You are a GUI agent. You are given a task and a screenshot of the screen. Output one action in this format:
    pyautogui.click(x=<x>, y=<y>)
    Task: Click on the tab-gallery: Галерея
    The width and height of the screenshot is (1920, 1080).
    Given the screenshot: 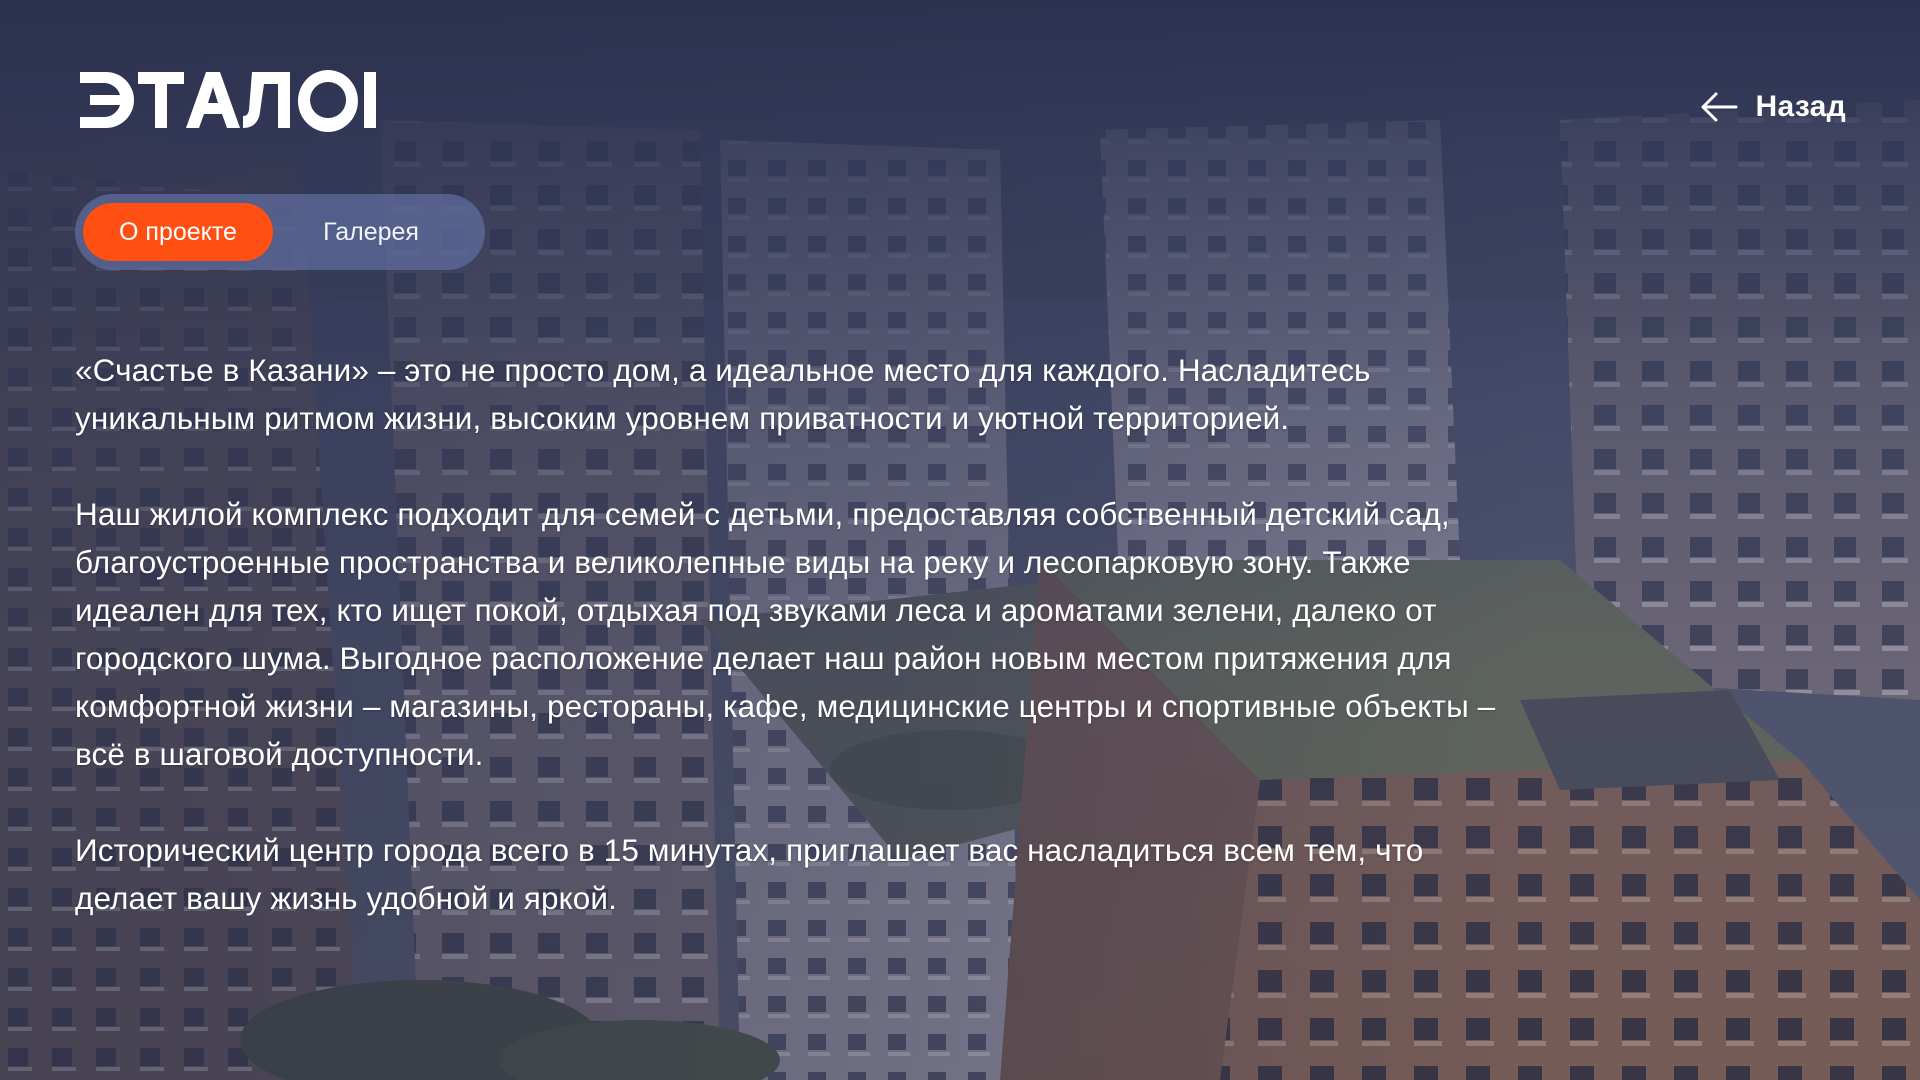 What is the action you would take?
    pyautogui.click(x=371, y=232)
    